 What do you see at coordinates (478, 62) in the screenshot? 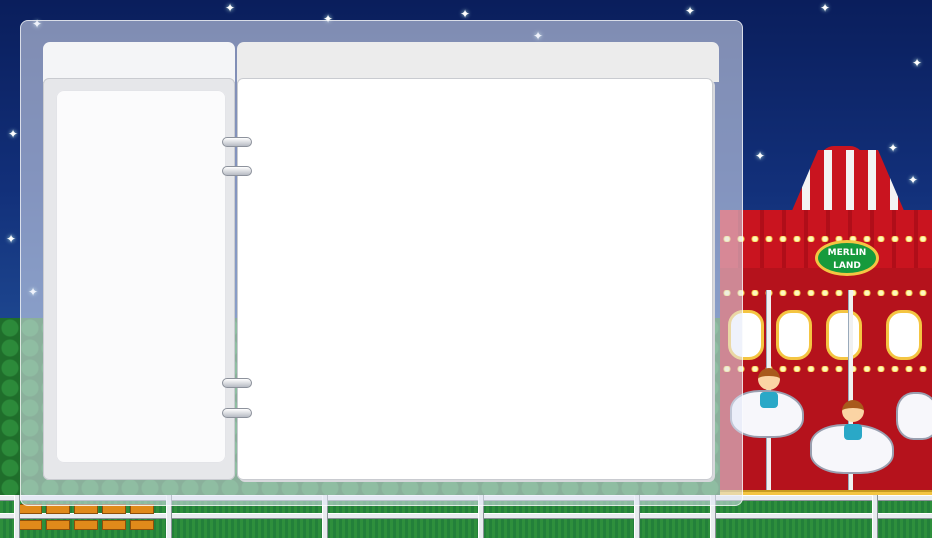
I see `right-page-header` at bounding box center [478, 62].